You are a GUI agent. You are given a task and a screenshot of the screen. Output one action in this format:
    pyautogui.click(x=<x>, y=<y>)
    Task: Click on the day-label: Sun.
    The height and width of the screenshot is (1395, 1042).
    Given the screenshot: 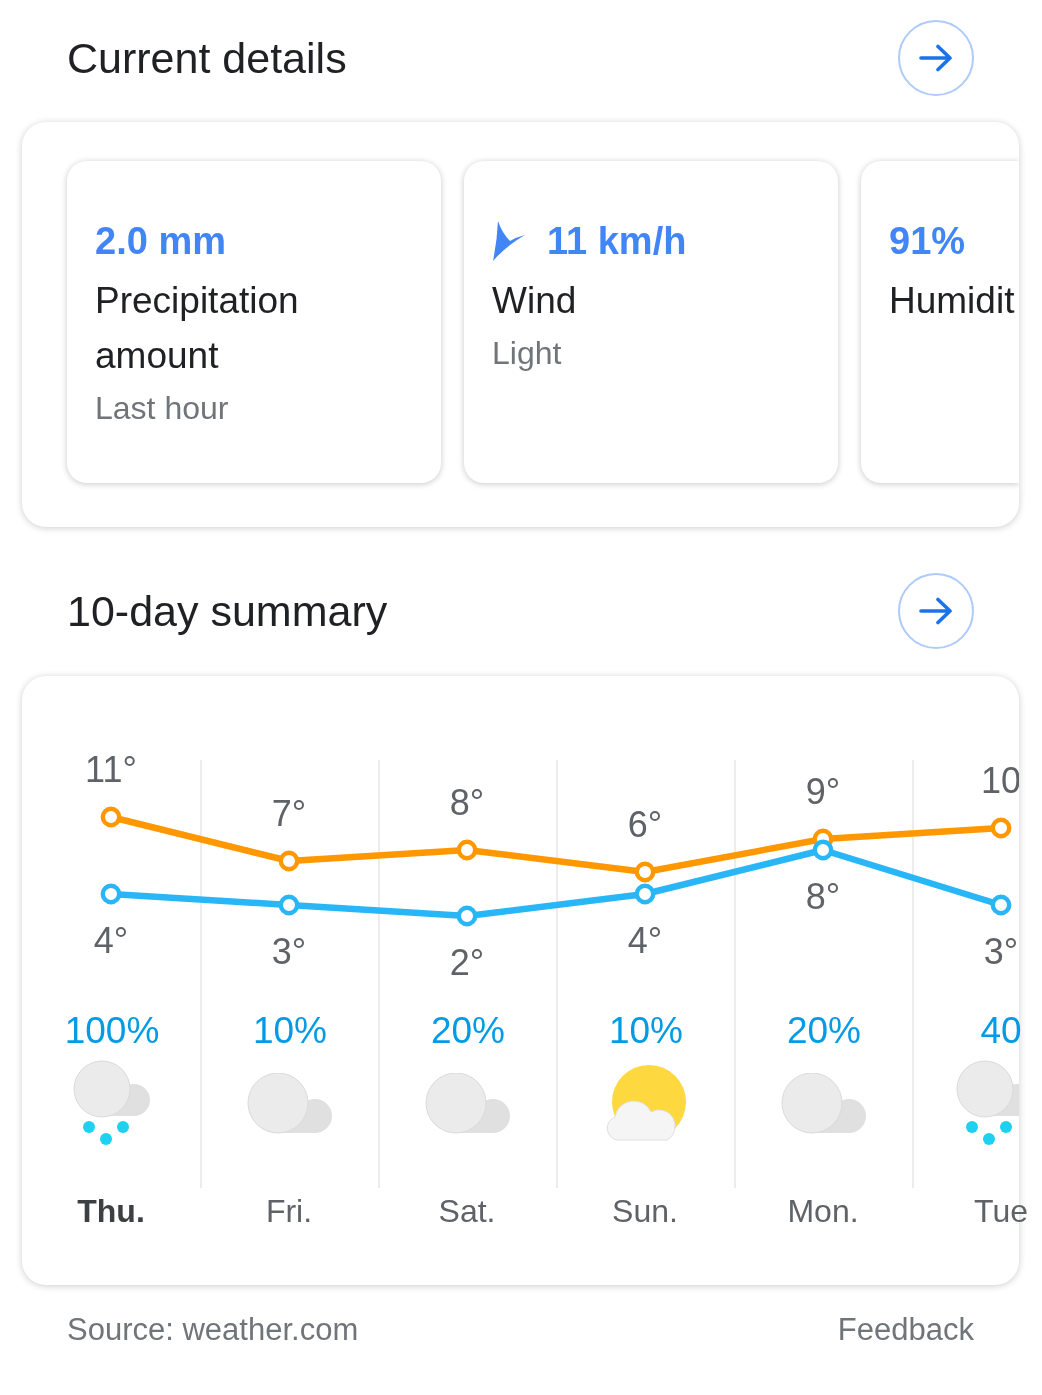 What is the action you would take?
    pyautogui.click(x=645, y=1211)
    